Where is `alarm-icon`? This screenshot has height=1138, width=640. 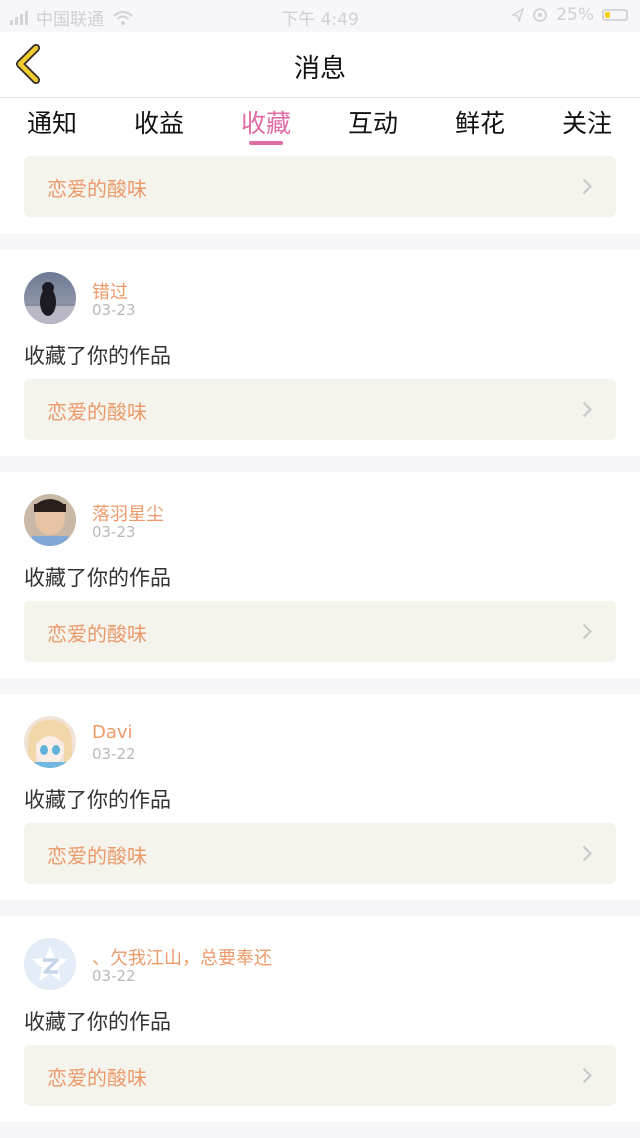
alarm-icon is located at coordinates (540, 15).